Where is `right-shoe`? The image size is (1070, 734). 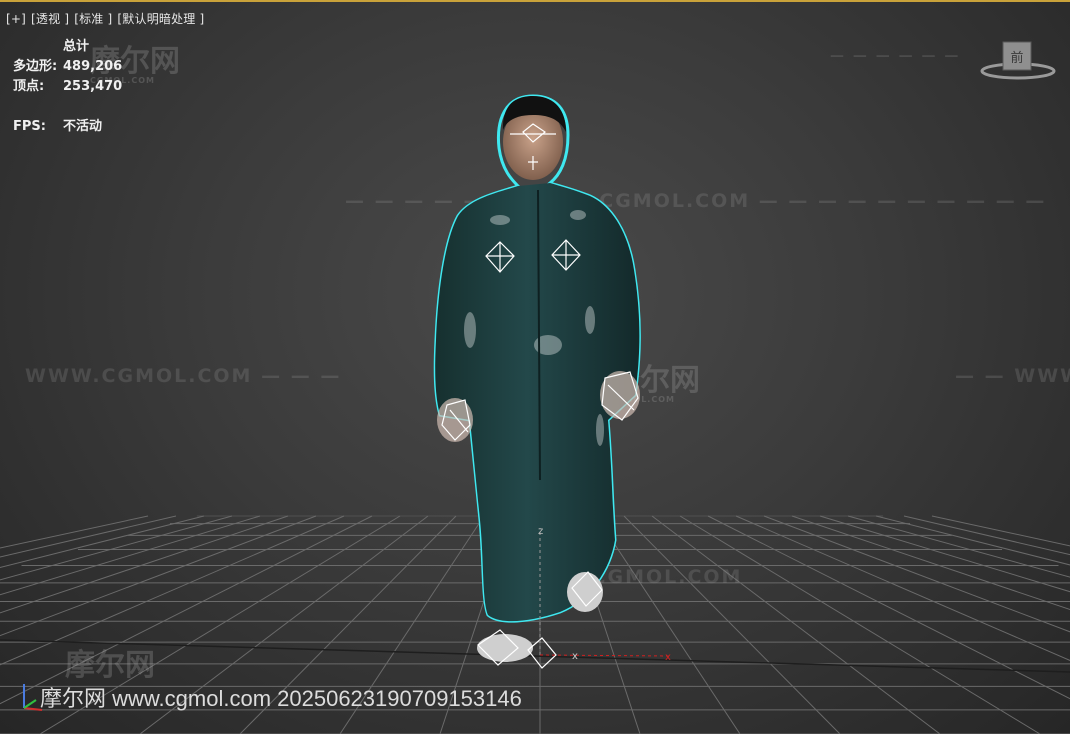
right-shoe is located at coordinates (585, 592).